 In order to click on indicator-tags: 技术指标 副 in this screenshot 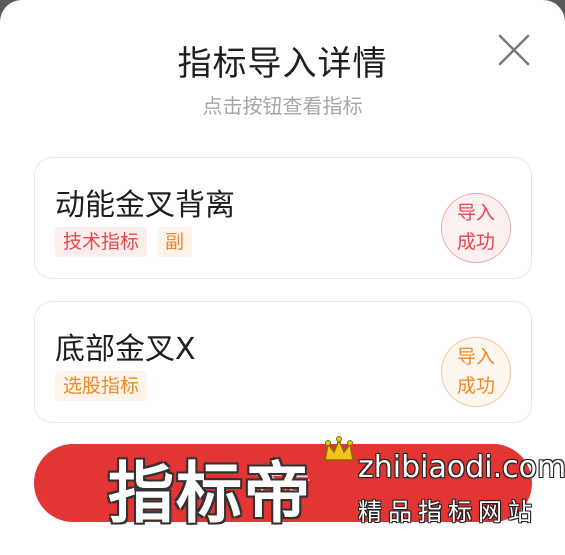, I will do `click(124, 242)`.